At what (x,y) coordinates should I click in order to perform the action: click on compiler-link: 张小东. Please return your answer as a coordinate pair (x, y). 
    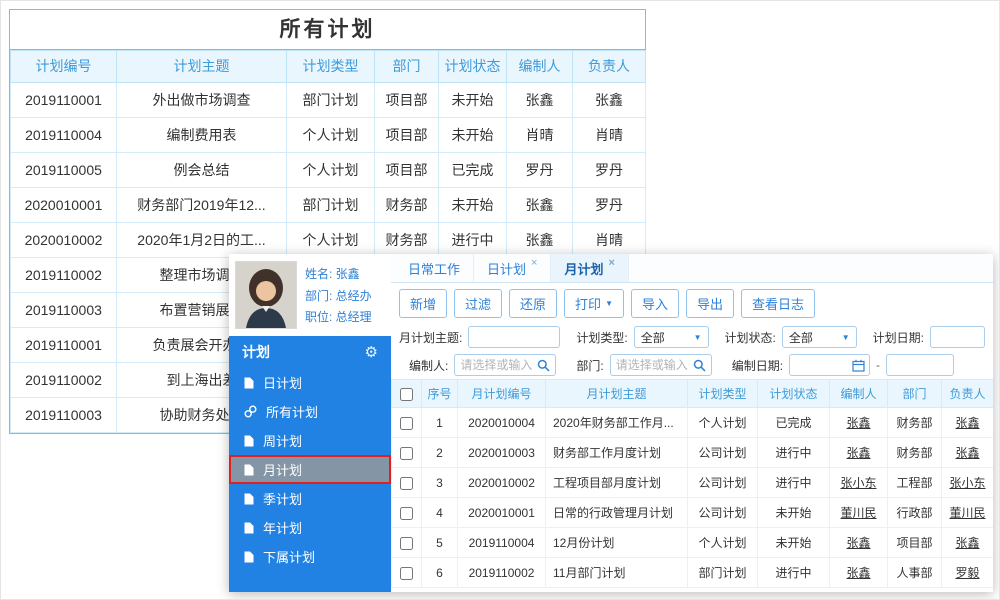
    Looking at the image, I should click on (858, 482).